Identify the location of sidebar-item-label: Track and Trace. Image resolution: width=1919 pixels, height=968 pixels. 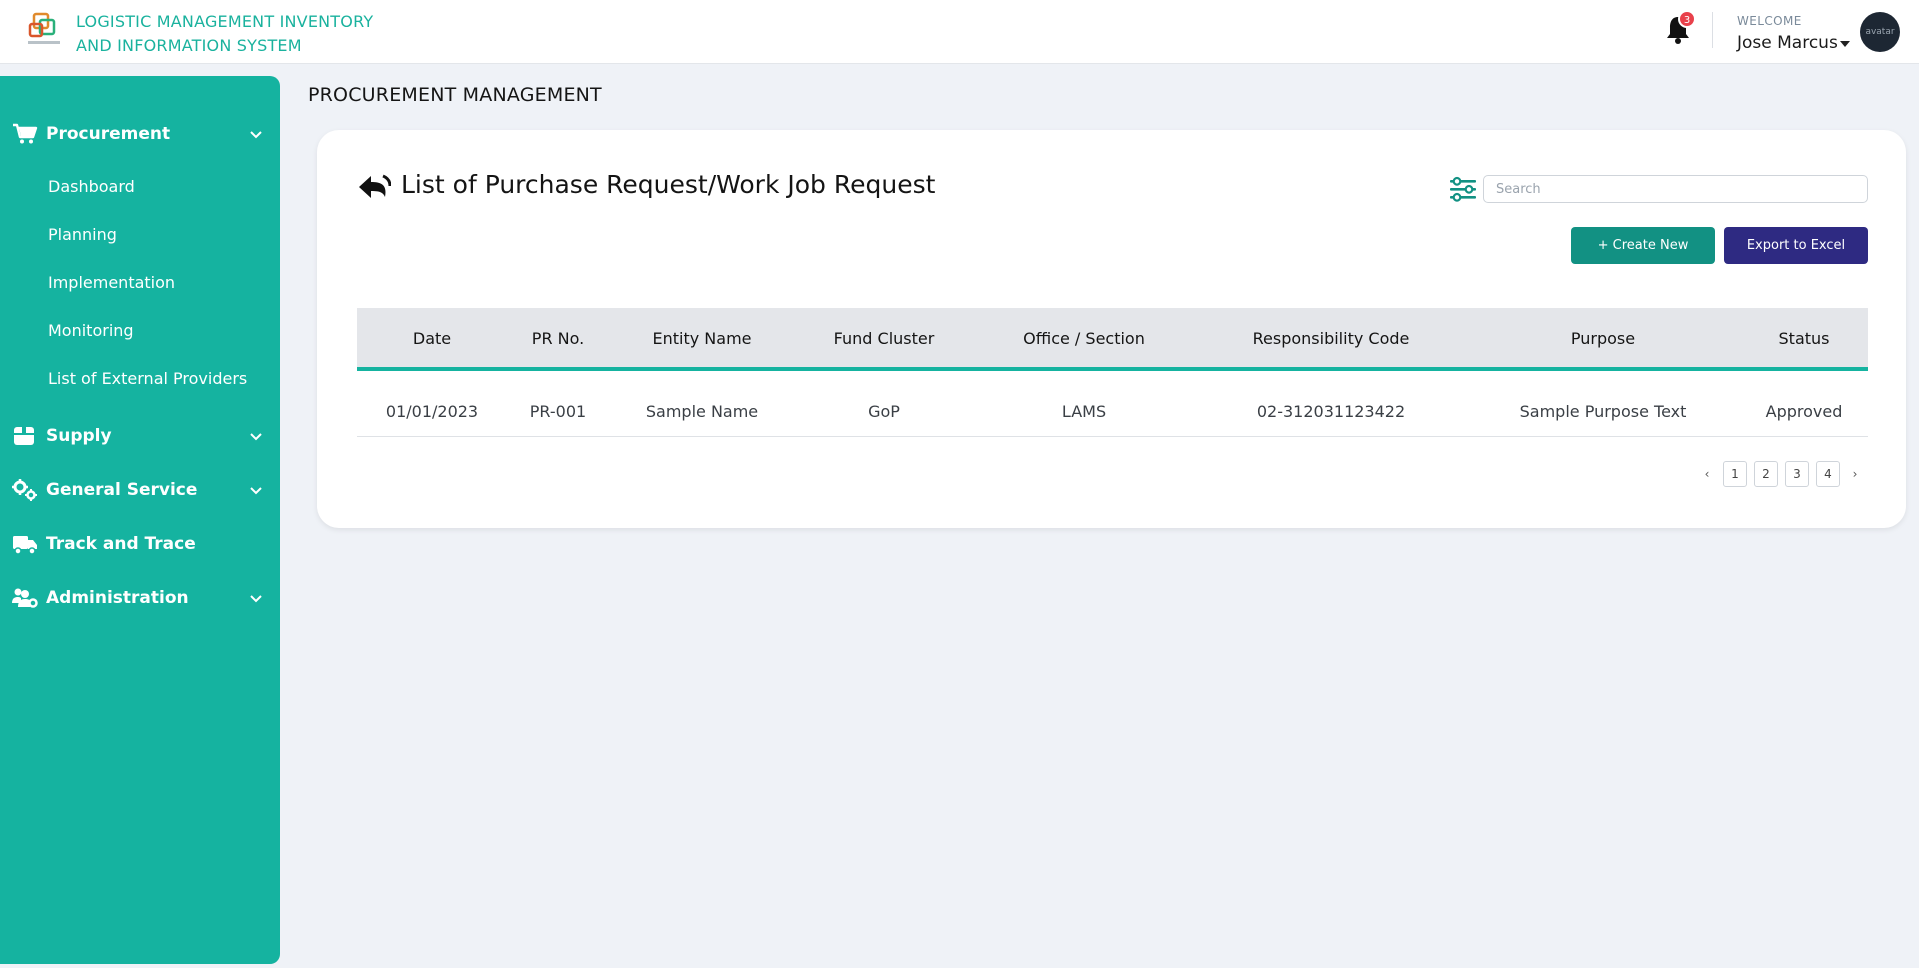
(121, 544).